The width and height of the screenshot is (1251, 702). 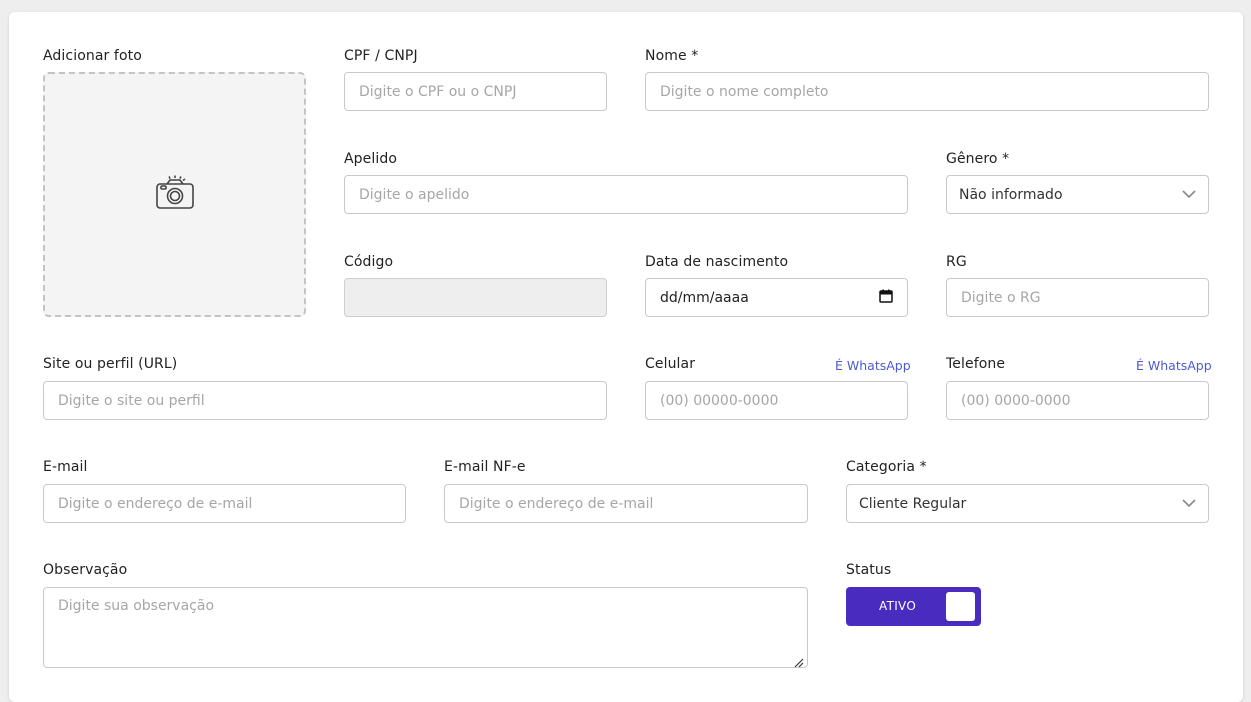 I want to click on rg-label: RG, so click(x=956, y=262).